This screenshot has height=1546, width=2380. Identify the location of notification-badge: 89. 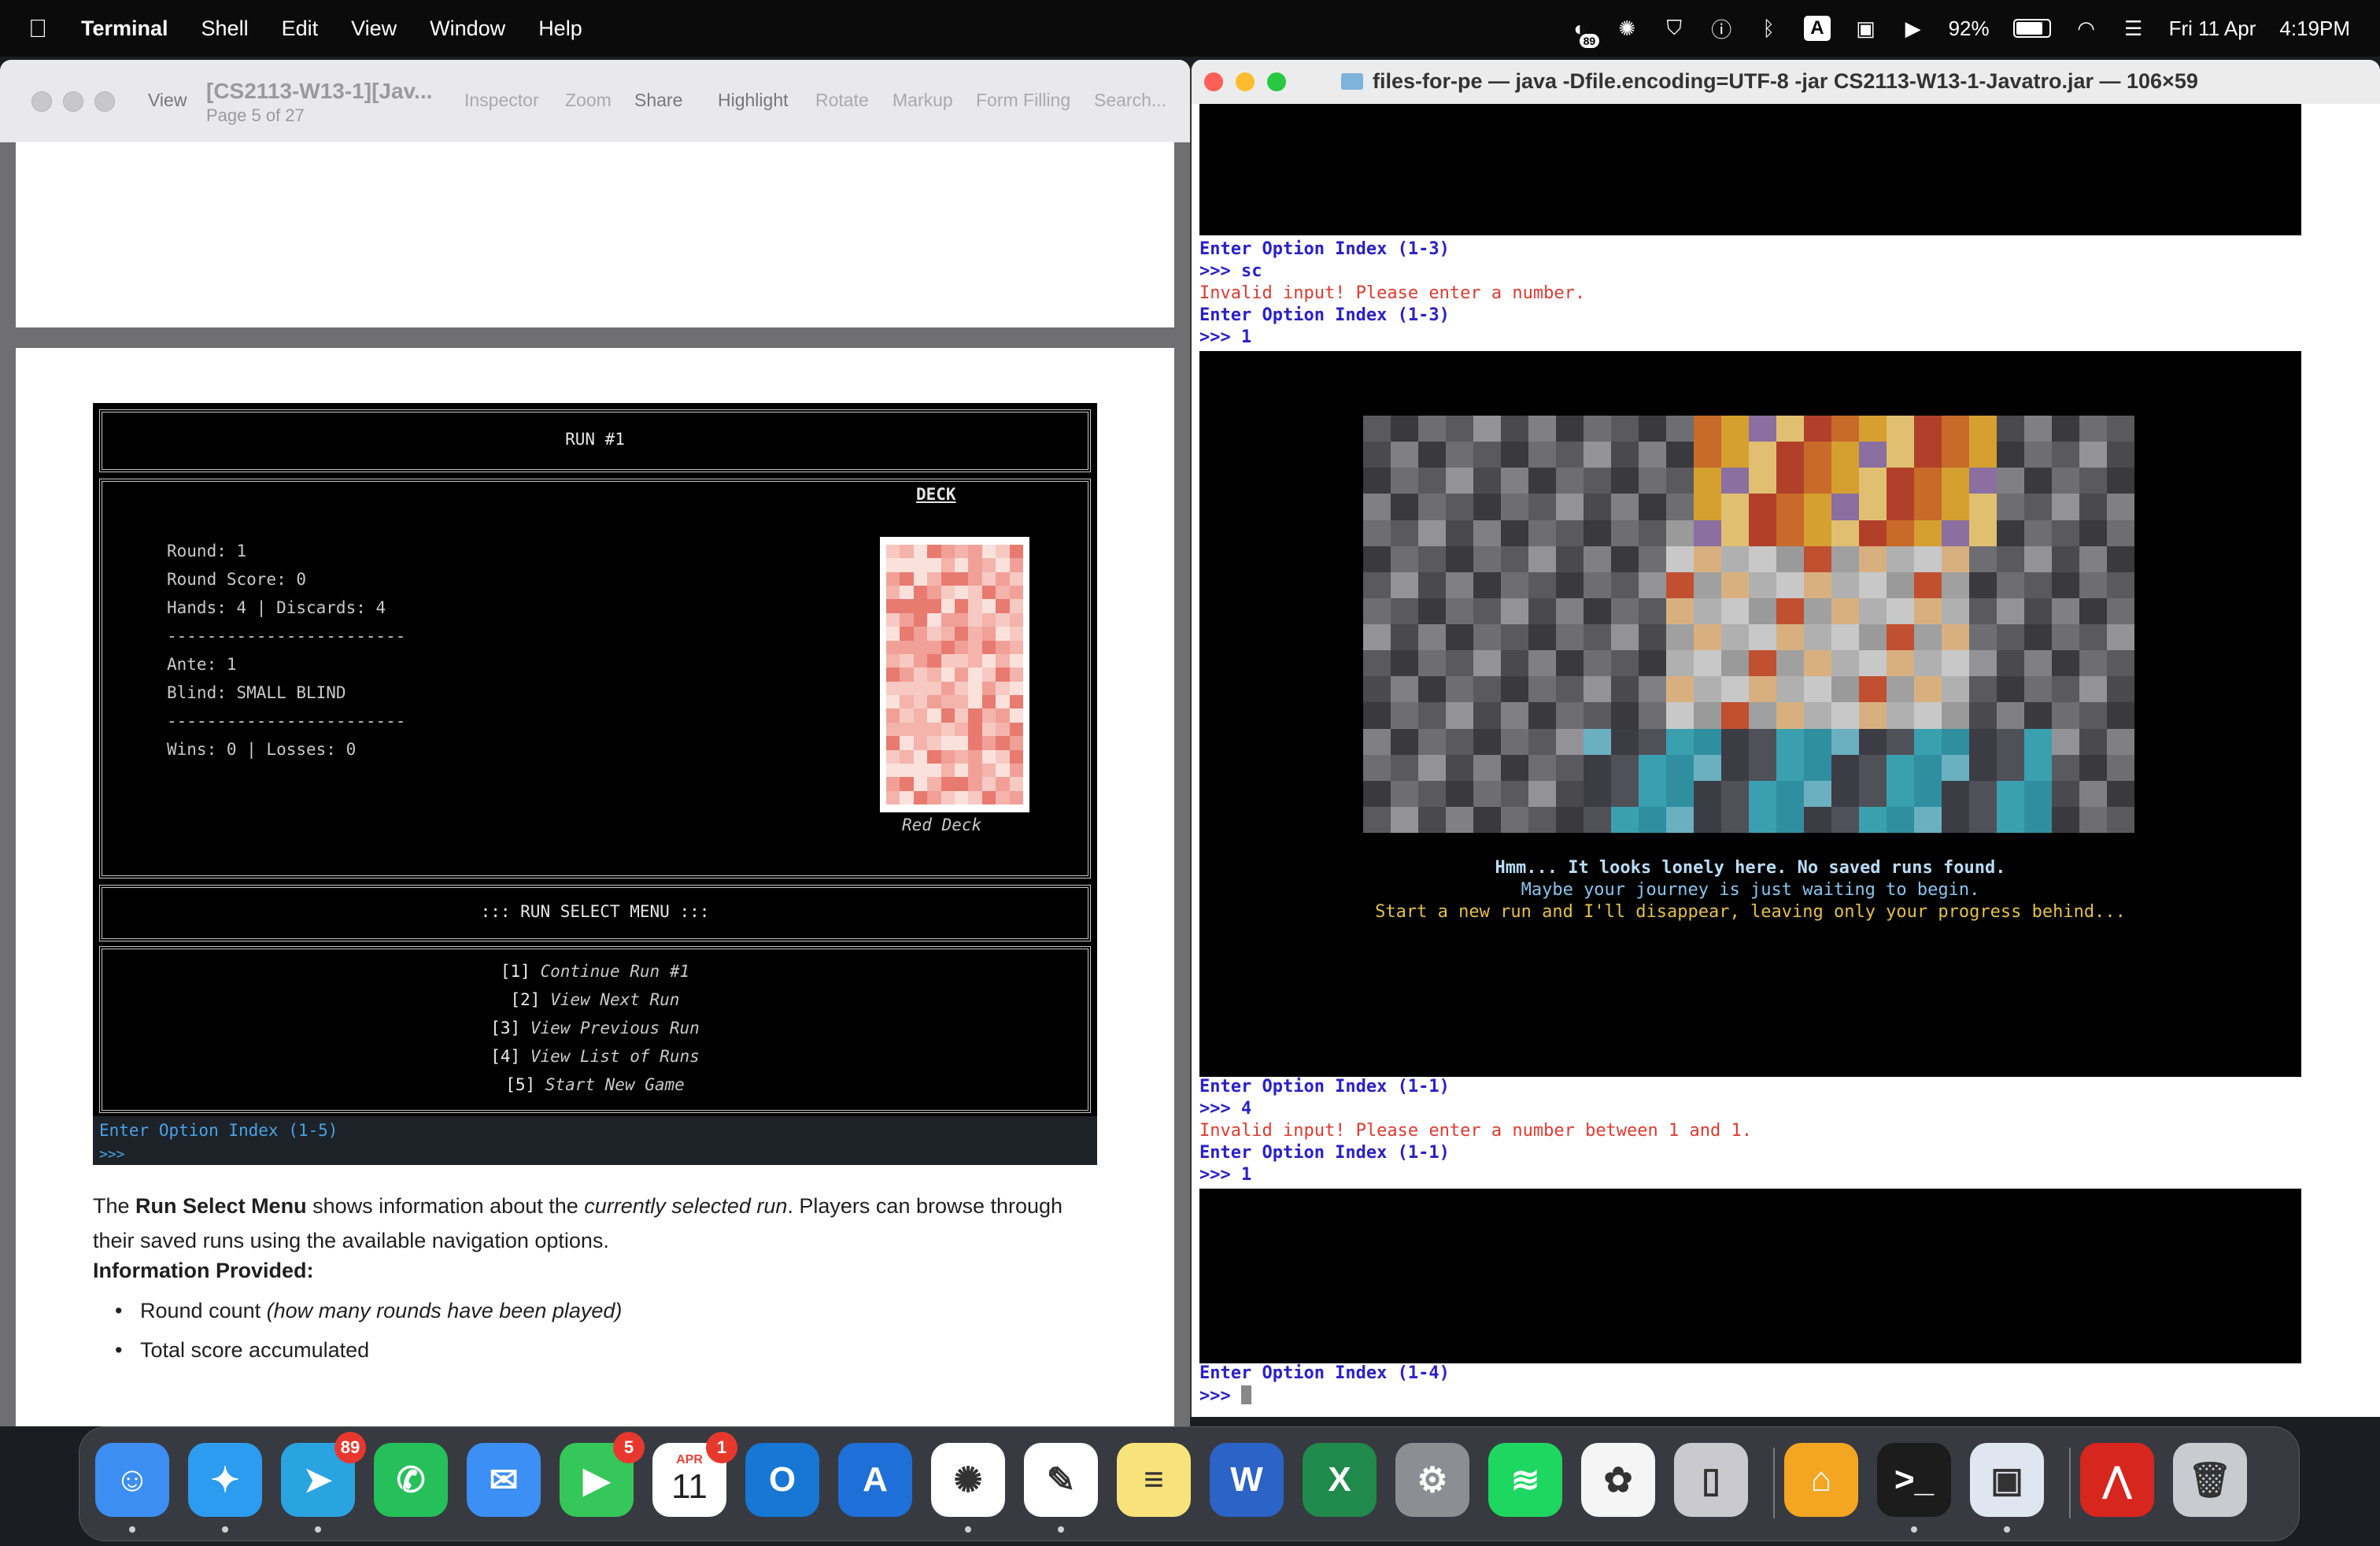
(1589, 41).